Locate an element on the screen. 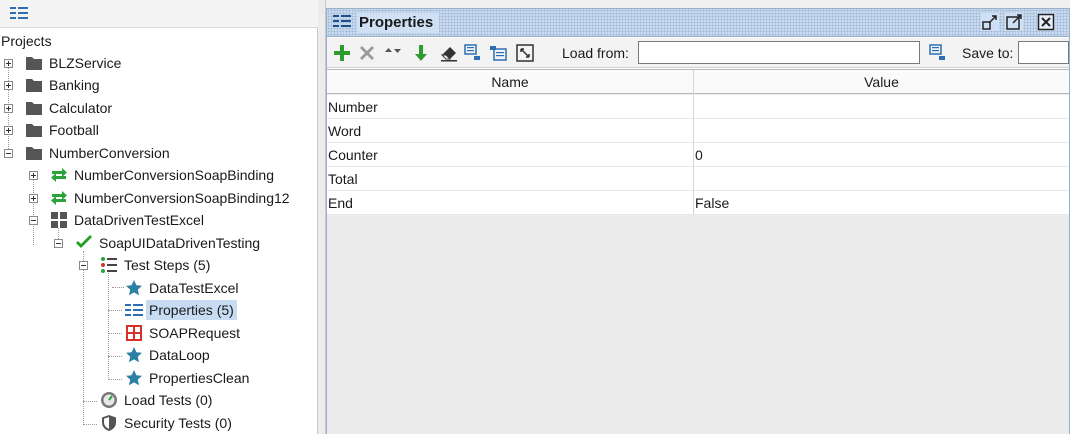 This screenshot has width=1070, height=434. remove-property-icon is located at coordinates (367, 53).